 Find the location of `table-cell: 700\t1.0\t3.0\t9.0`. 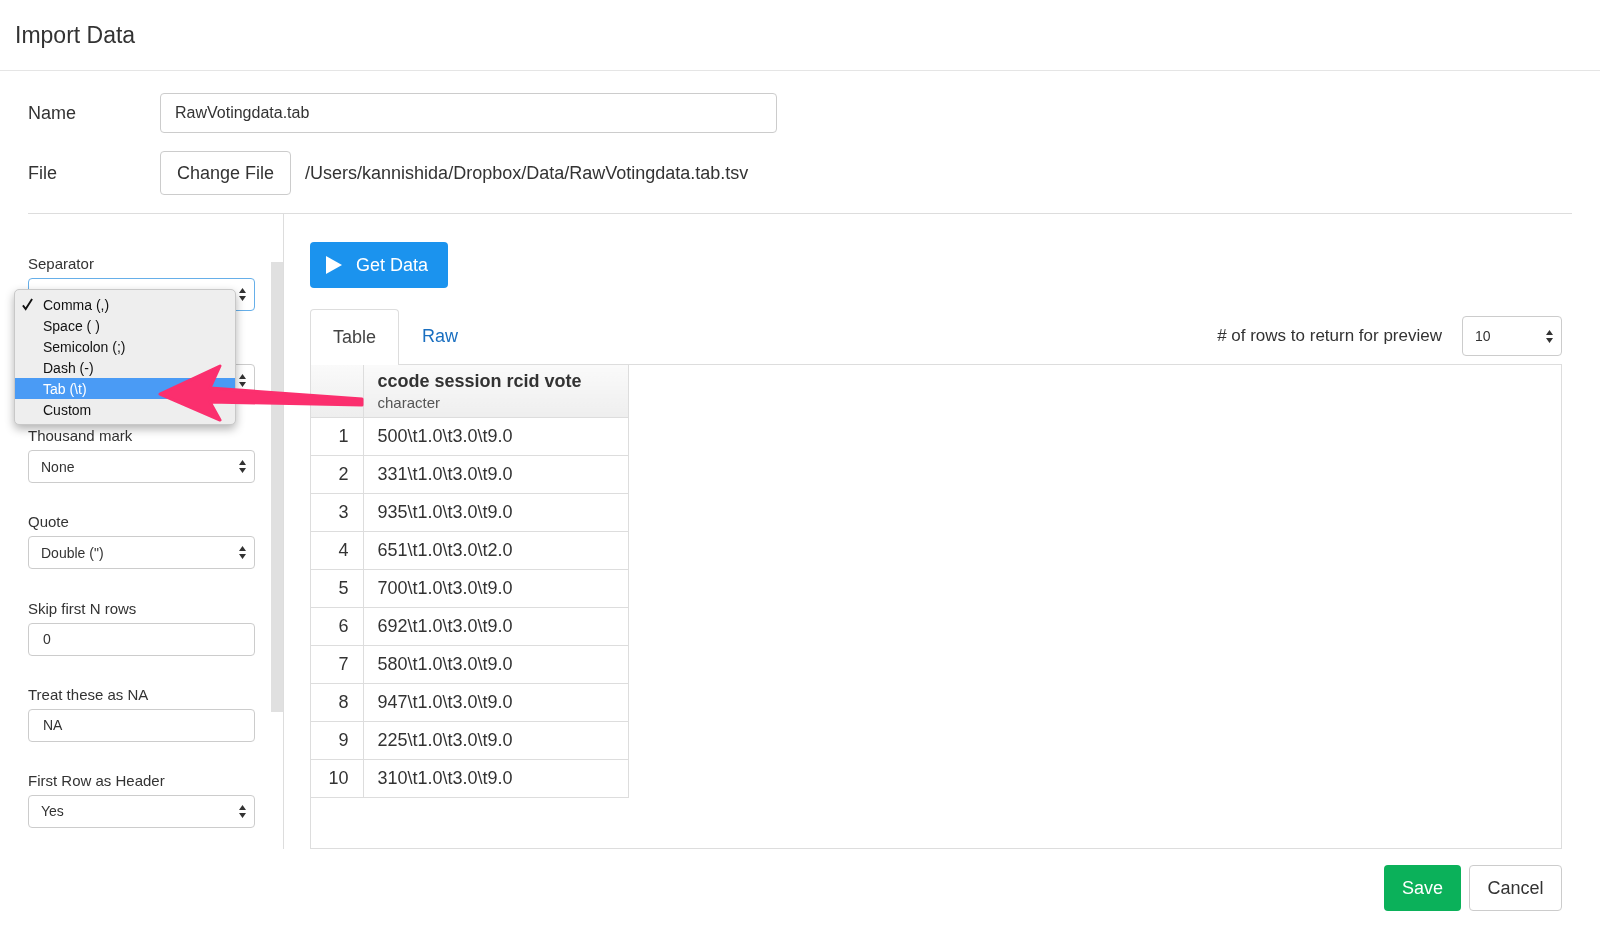

table-cell: 700\t1.0\t3.0\t9.0 is located at coordinates (495, 588).